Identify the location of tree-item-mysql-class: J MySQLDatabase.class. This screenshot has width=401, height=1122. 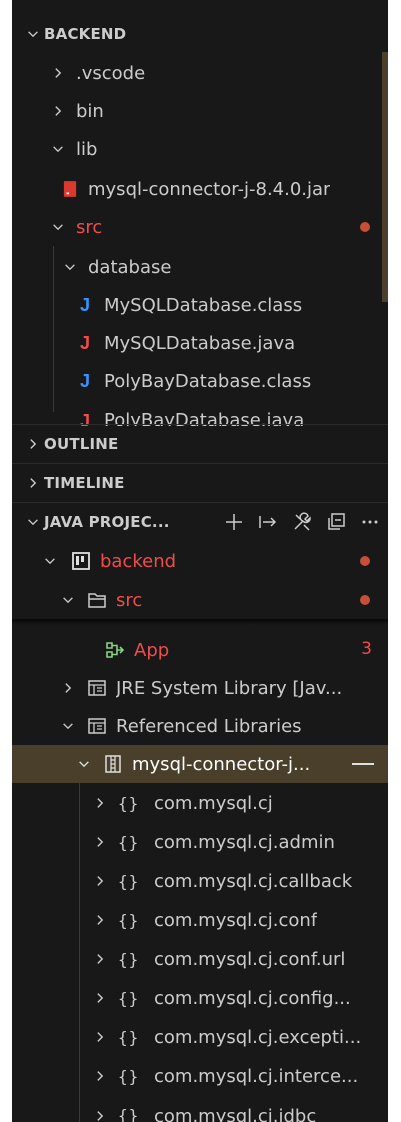
(200, 305).